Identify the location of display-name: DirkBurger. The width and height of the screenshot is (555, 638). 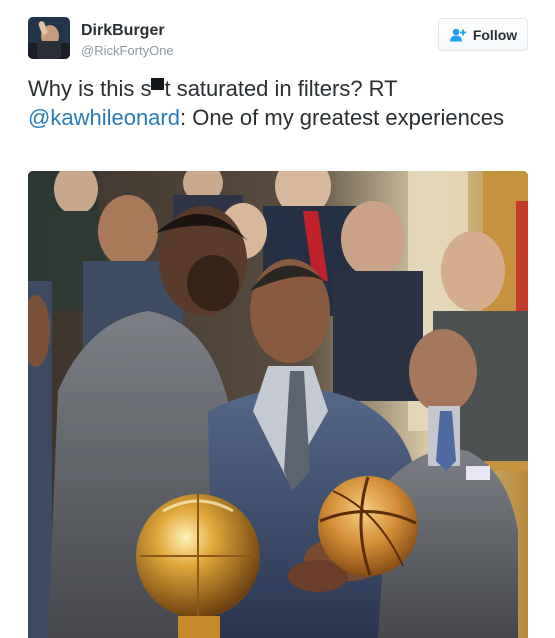
(123, 31).